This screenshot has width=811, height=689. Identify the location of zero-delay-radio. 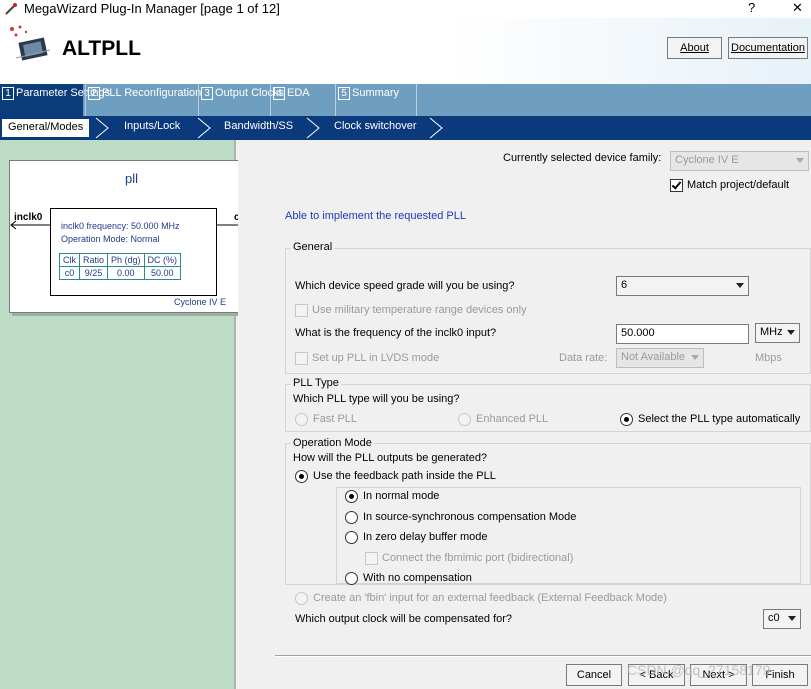
(351, 537).